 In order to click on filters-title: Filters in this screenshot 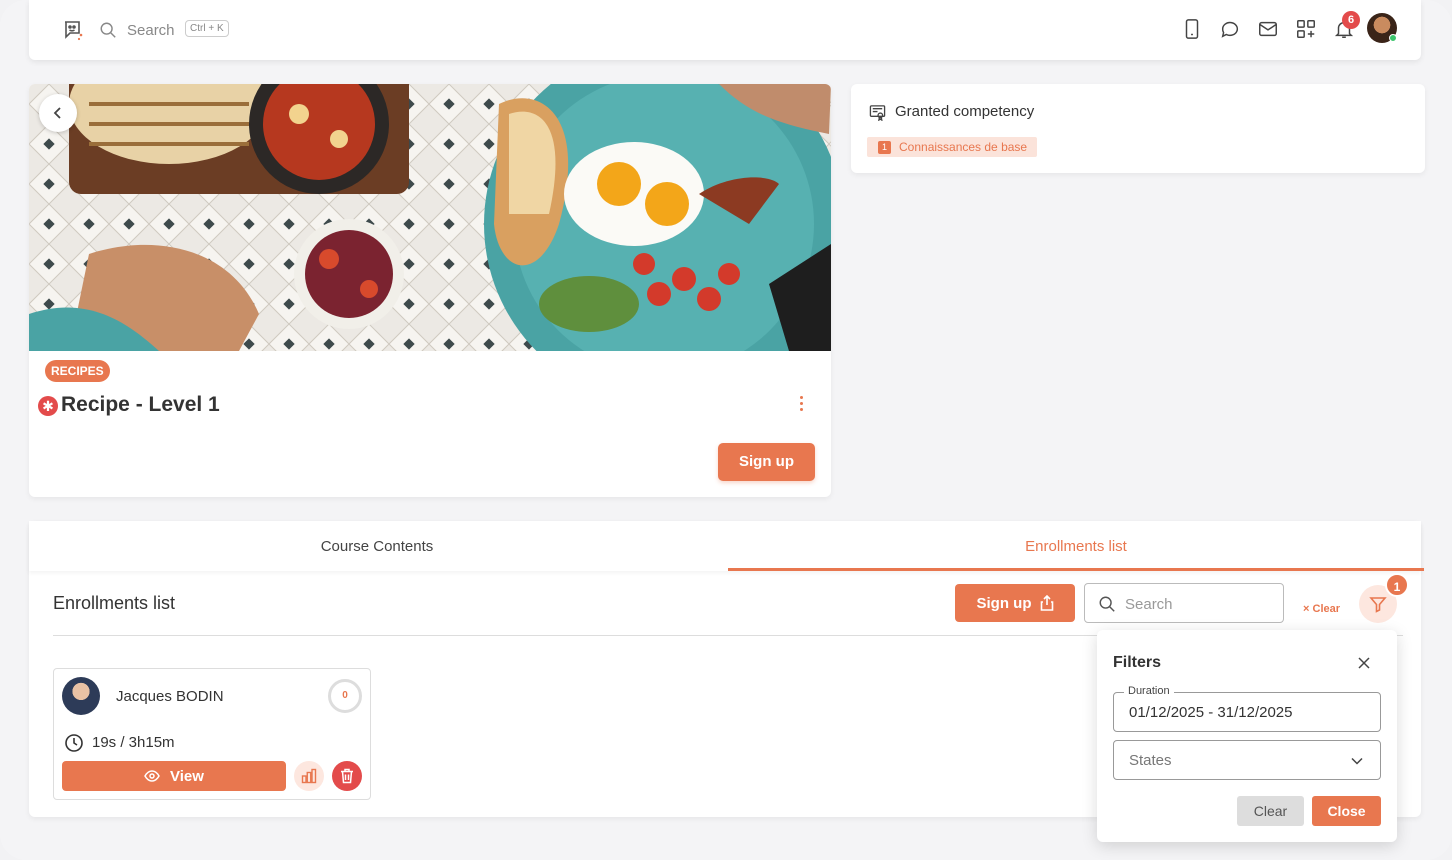, I will do `click(1137, 662)`.